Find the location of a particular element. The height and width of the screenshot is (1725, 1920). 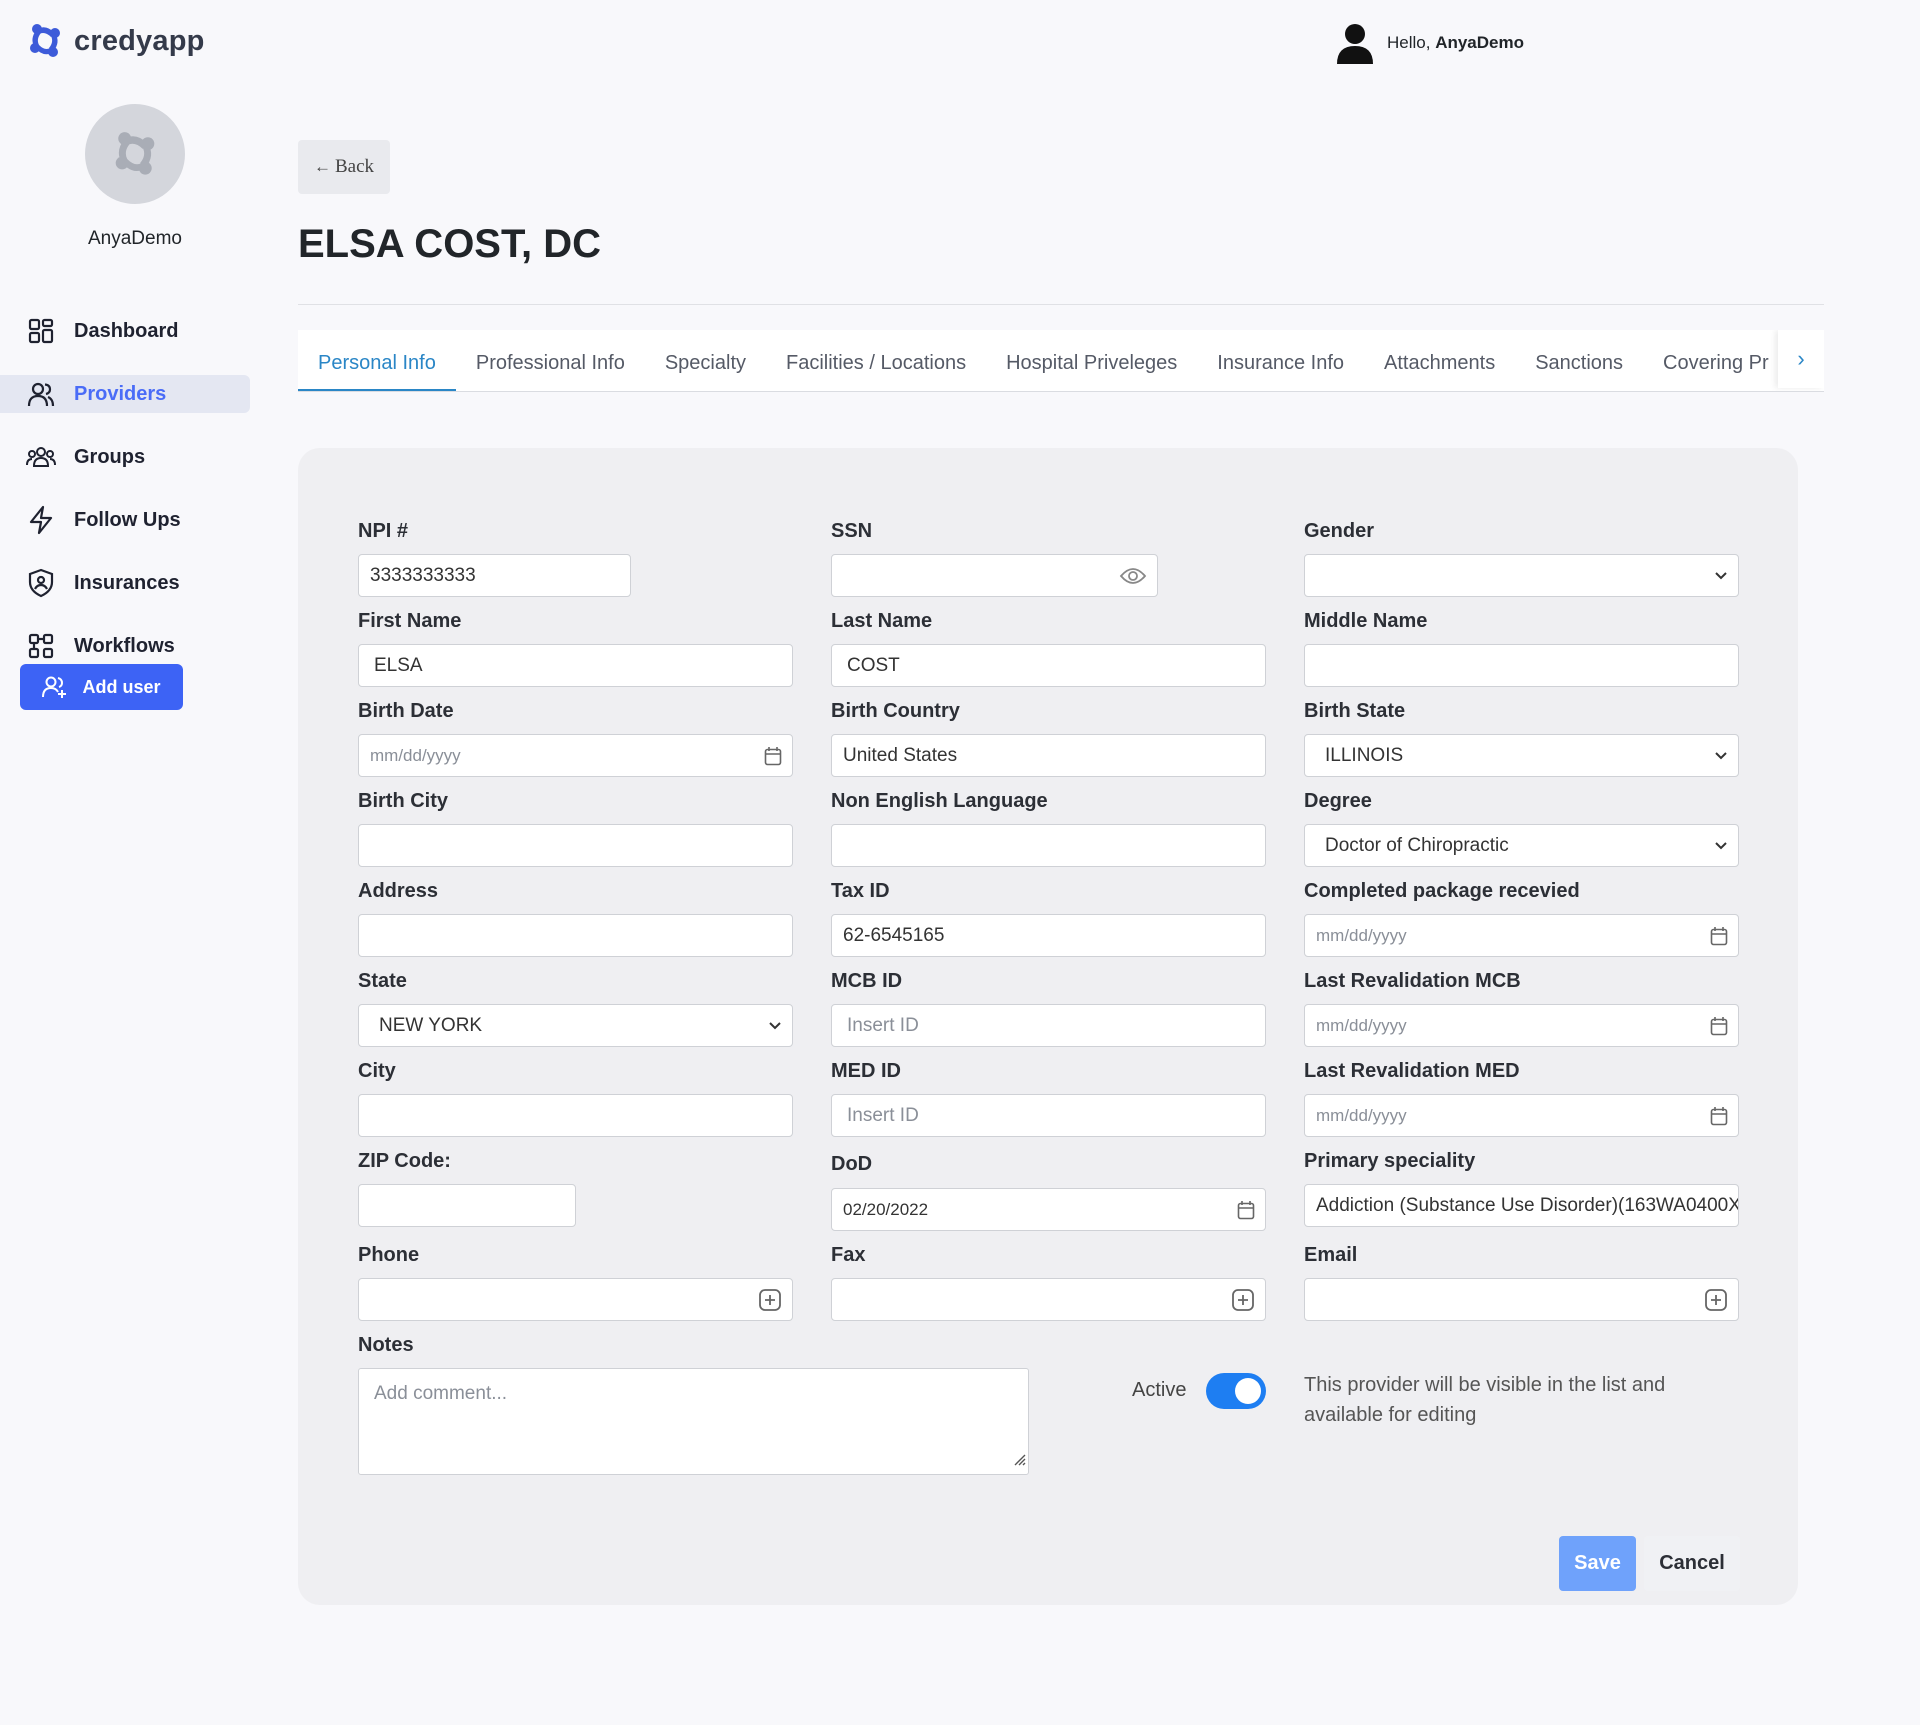

toggle-knob is located at coordinates (1248, 1391).